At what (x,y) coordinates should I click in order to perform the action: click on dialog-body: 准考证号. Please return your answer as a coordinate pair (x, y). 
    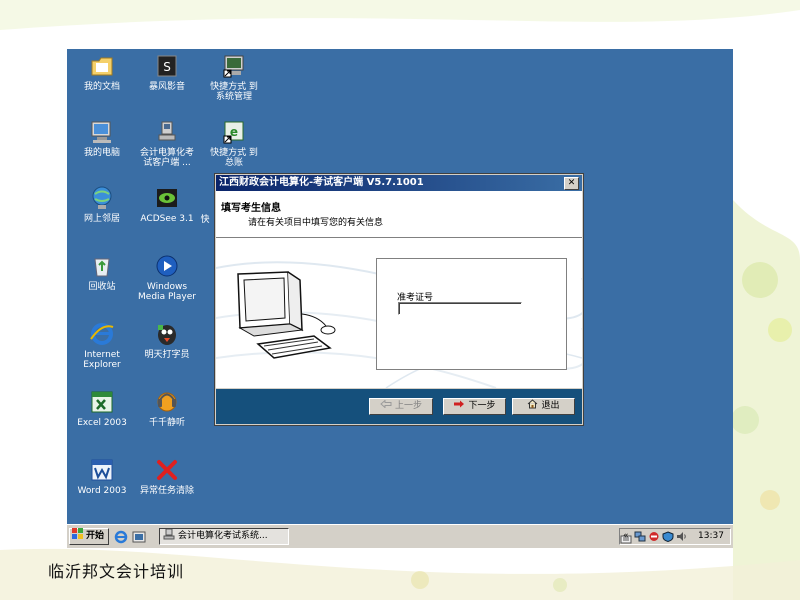
    Looking at the image, I should click on (399, 313).